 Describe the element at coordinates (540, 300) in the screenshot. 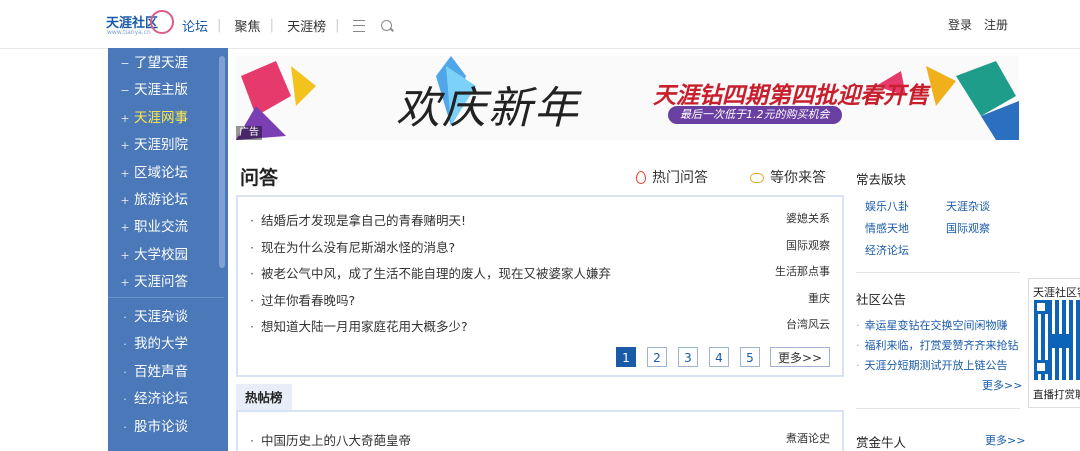

I see `list-item: · 过年你看春晚吗? 重庆` at that location.